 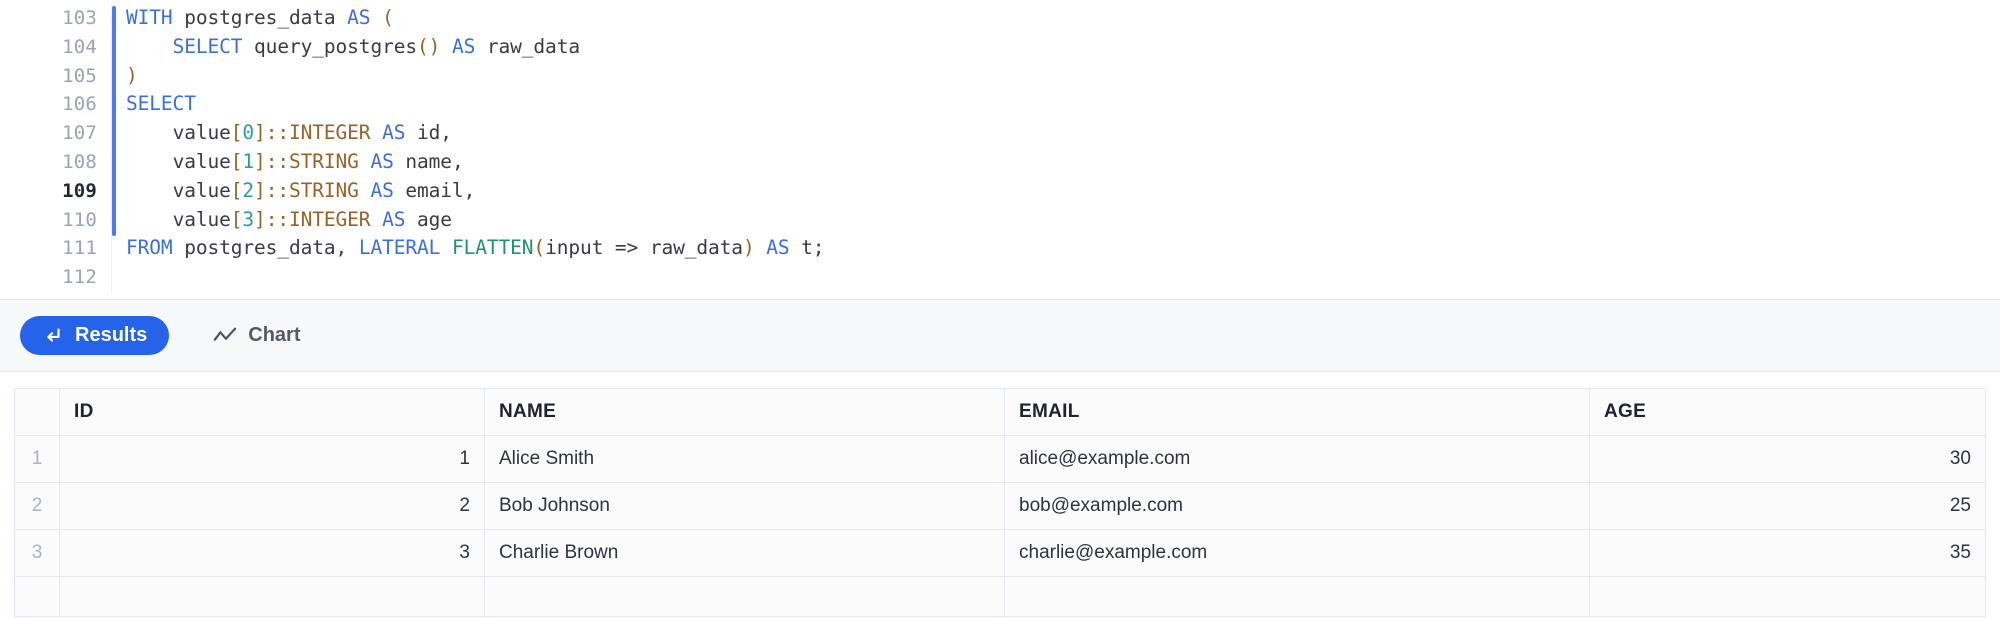 I want to click on table-row: 2 2 Bob Johnson bob@example.com 25, so click(x=1000, y=506).